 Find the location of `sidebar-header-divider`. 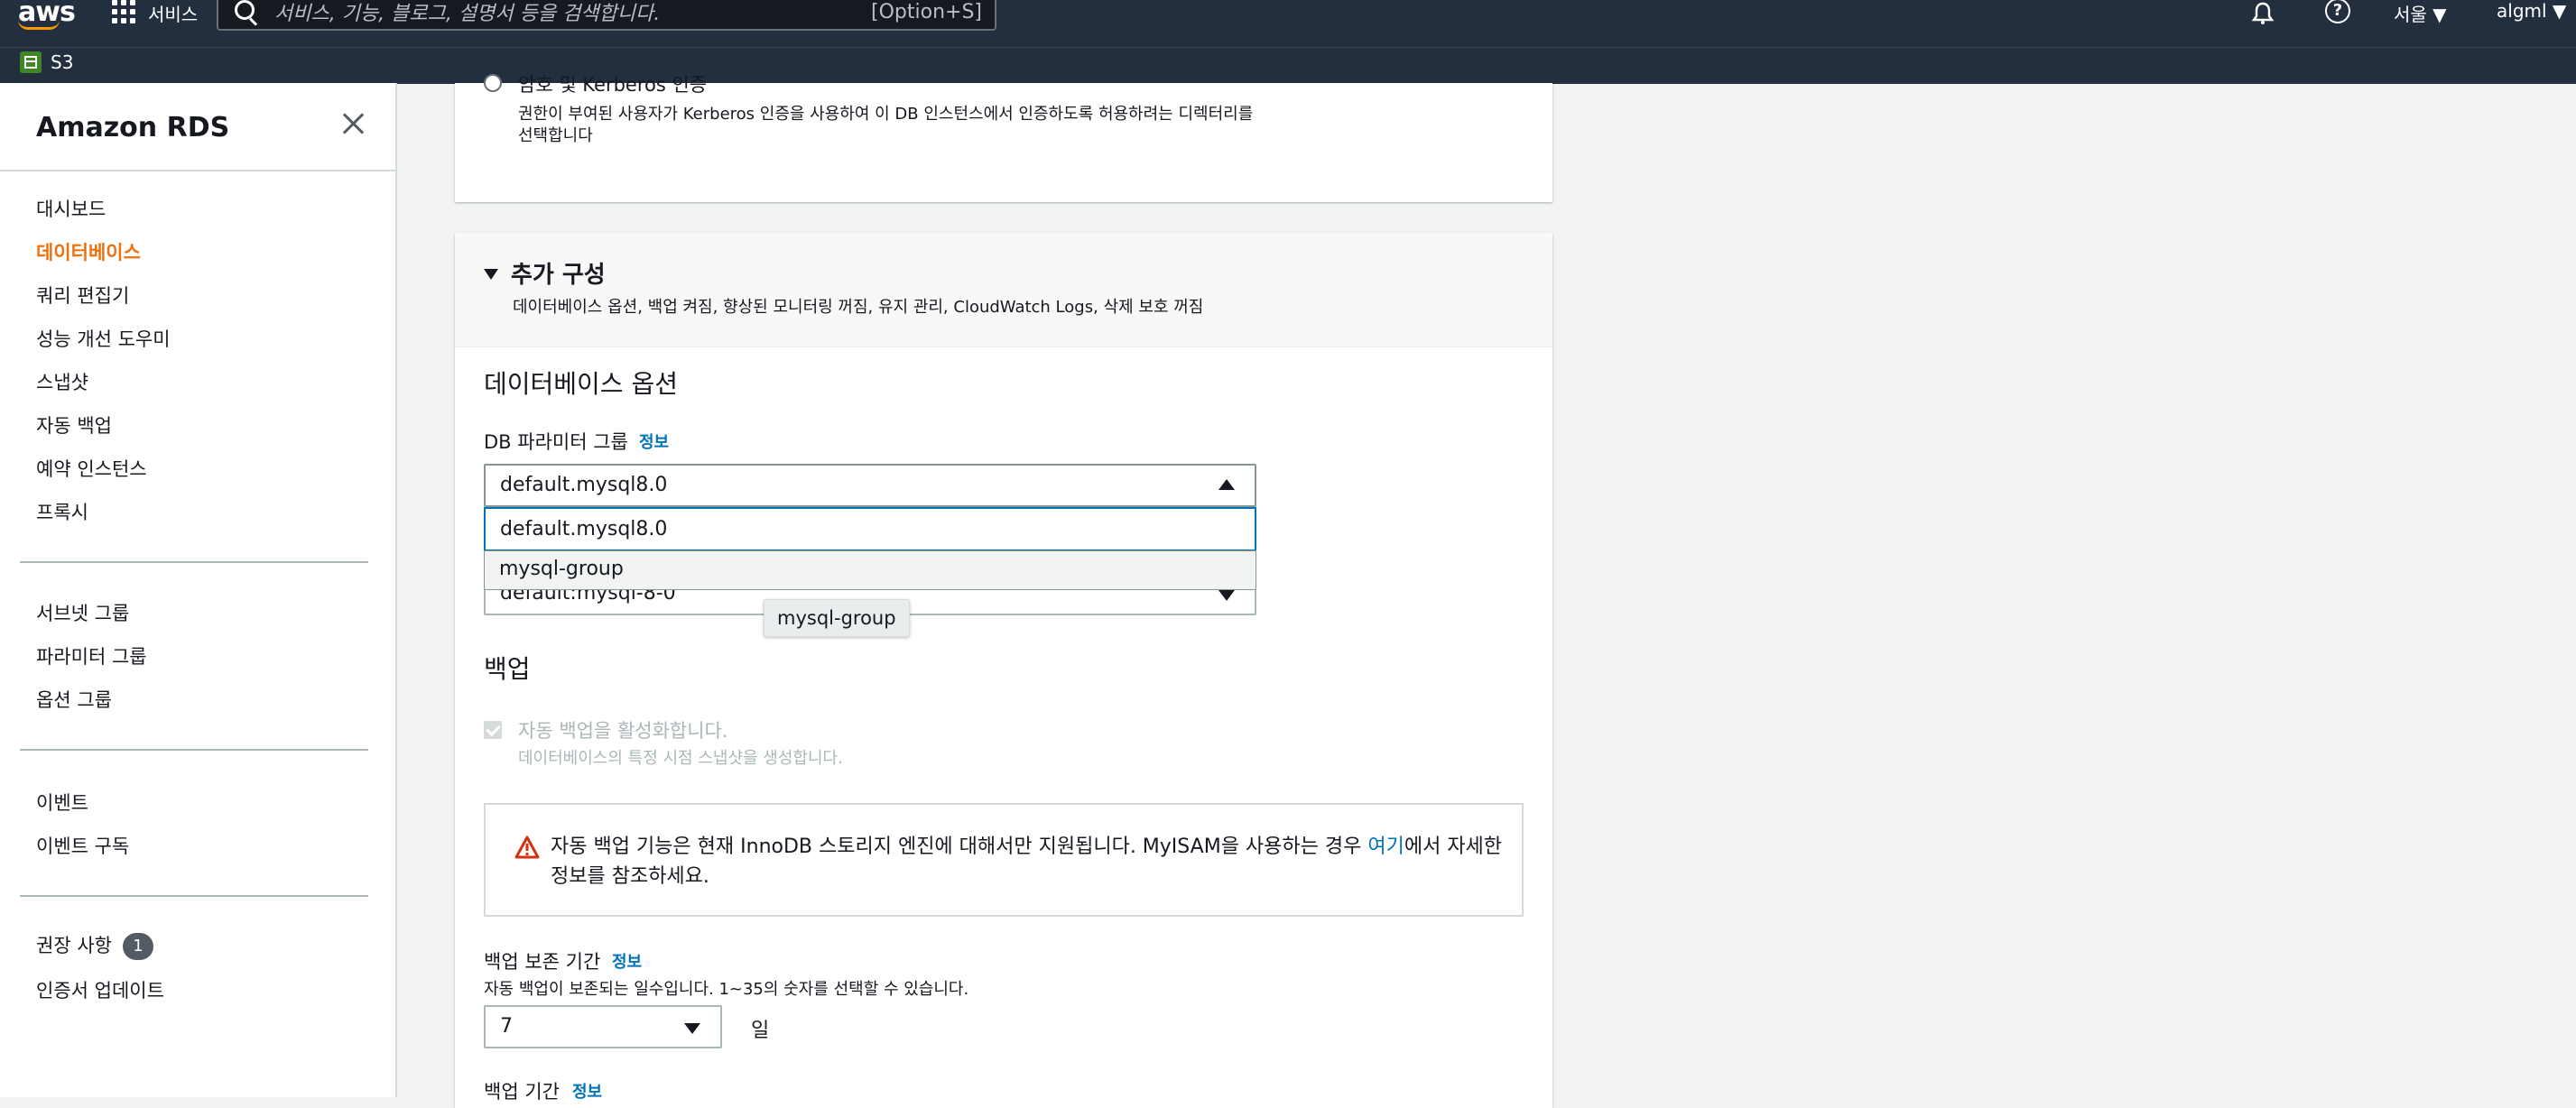

sidebar-header-divider is located at coordinates (198, 170).